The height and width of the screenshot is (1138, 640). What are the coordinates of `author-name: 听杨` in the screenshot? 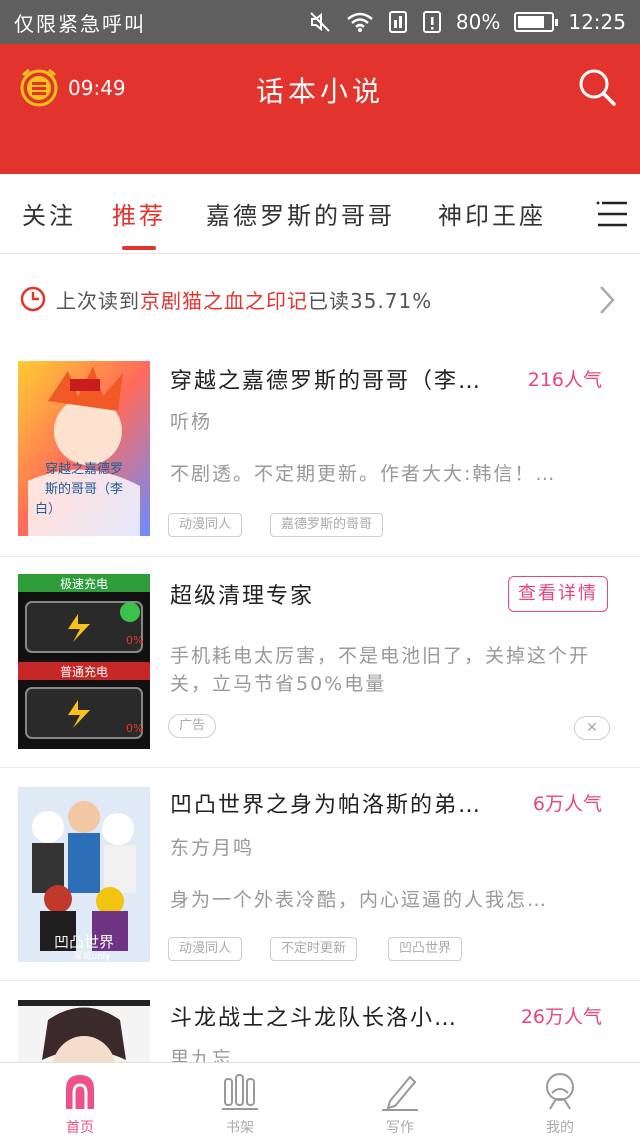 It's located at (191, 420).